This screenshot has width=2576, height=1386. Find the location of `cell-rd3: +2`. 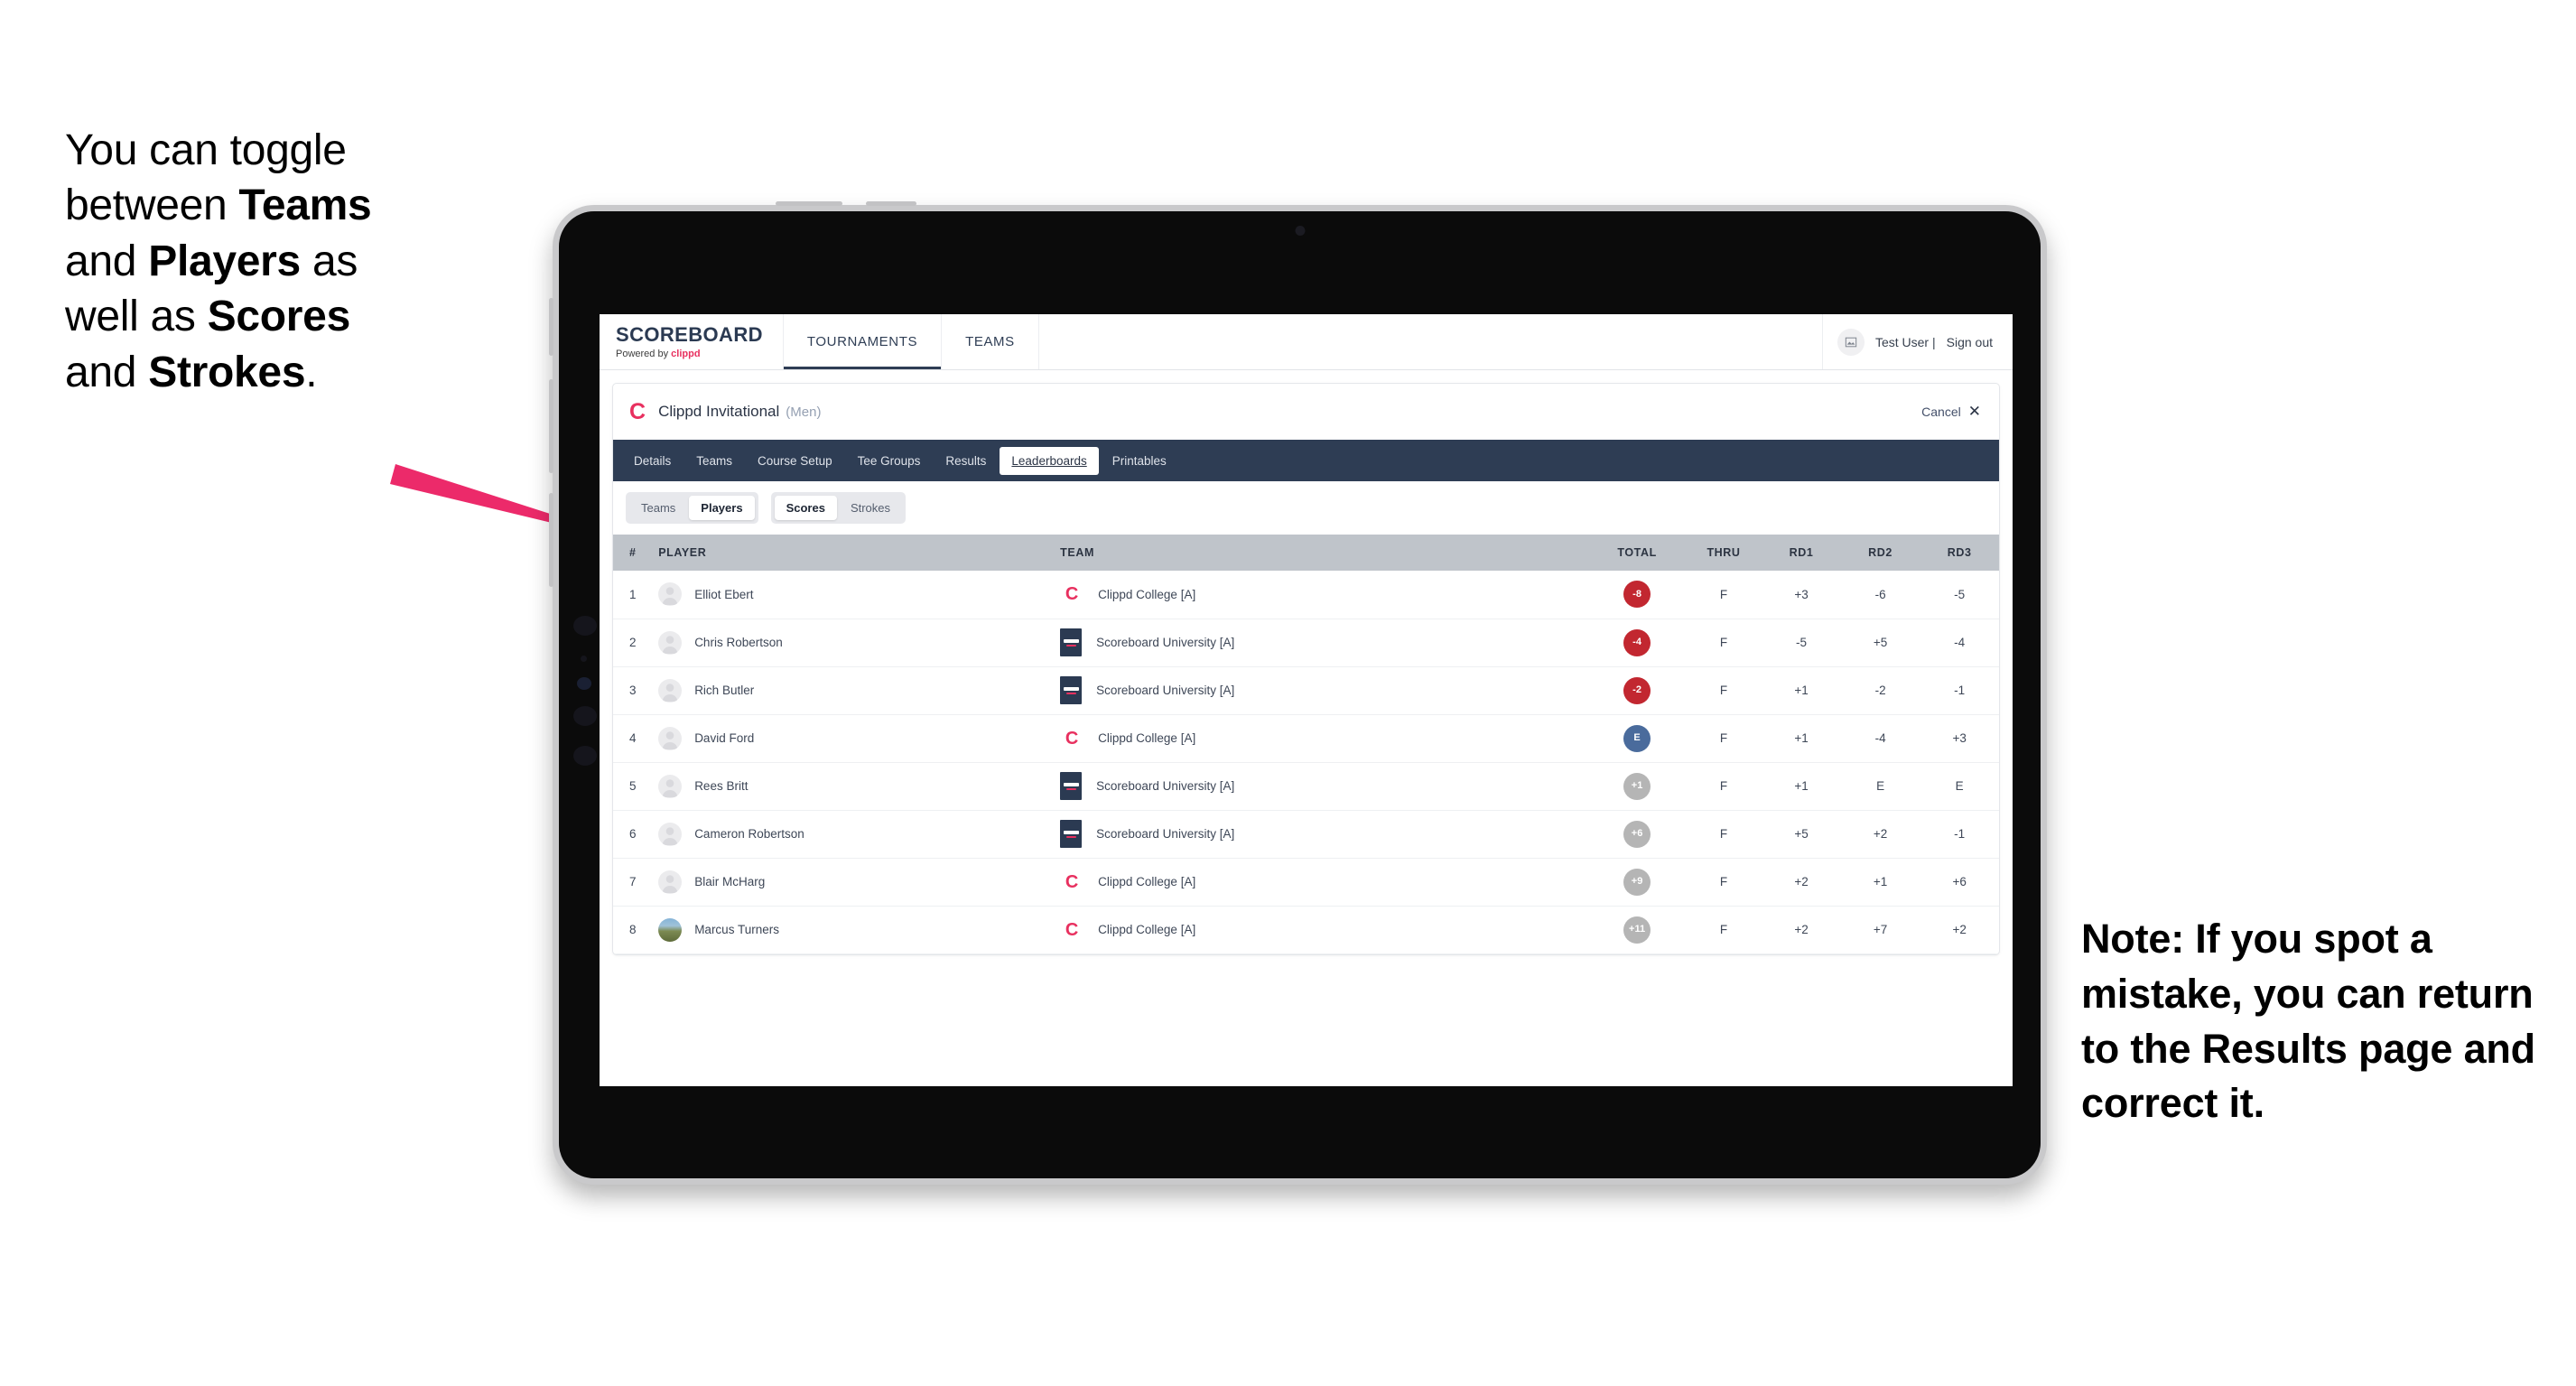

cell-rd3: +2 is located at coordinates (1959, 930).